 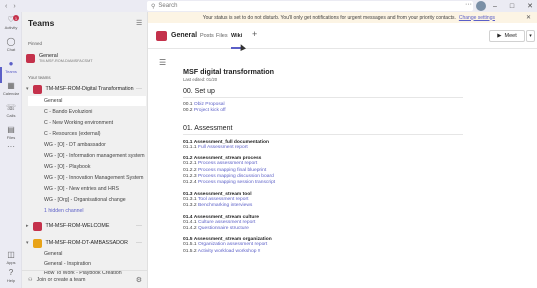 What do you see at coordinates (11, 71) in the screenshot?
I see `rail-label: Teams` at bounding box center [11, 71].